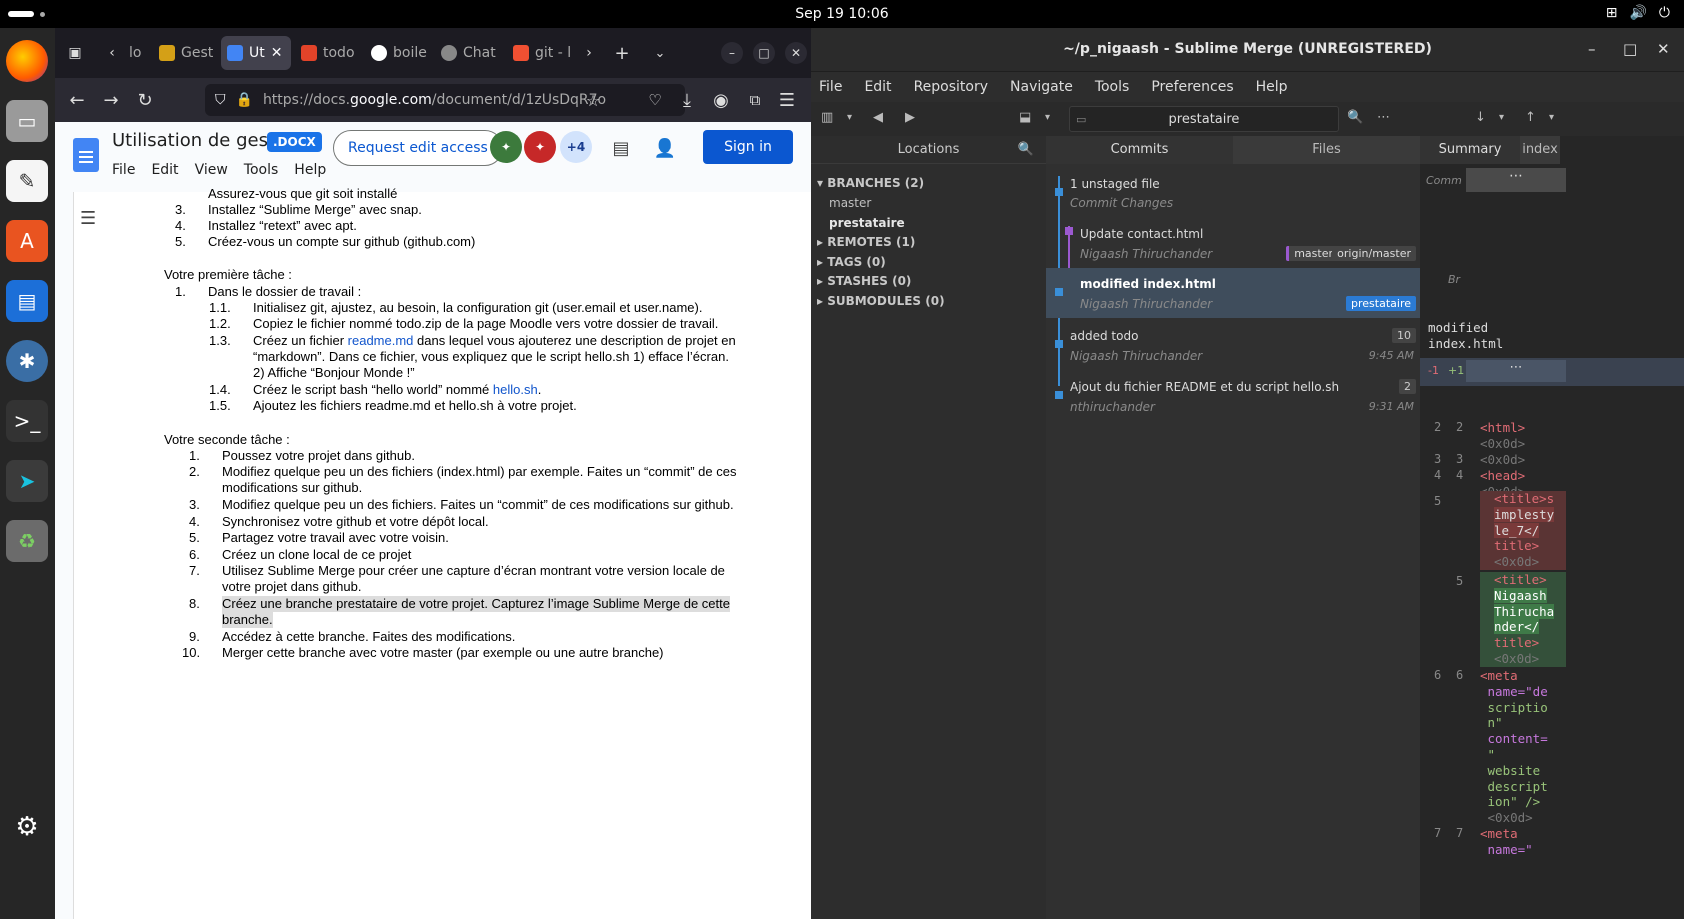  What do you see at coordinates (27, 61) in the screenshot?
I see `firefox-icon` at bounding box center [27, 61].